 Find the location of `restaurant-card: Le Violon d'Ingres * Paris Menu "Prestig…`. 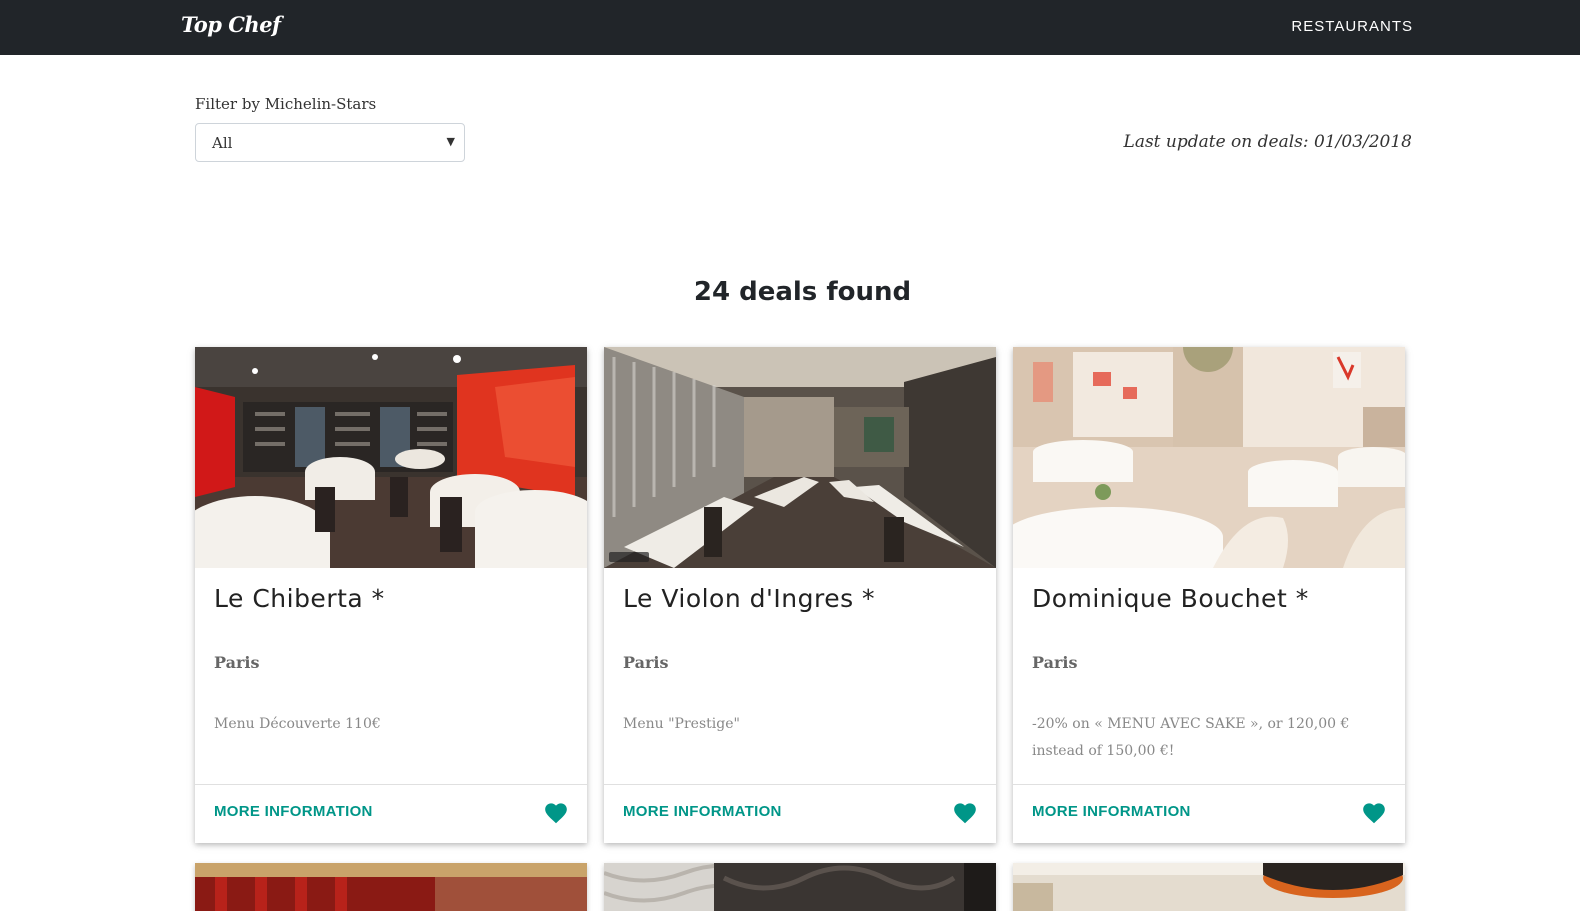

restaurant-card: Le Violon d'Ingres * Paris Menu "Prestig… is located at coordinates (800, 595).